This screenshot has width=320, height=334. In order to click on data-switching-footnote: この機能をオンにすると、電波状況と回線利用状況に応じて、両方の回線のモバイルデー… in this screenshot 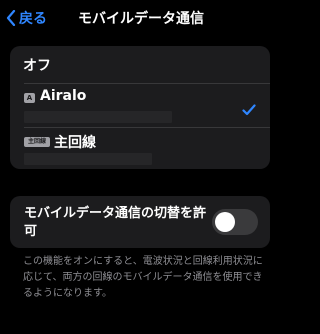, I will do `click(143, 277)`.